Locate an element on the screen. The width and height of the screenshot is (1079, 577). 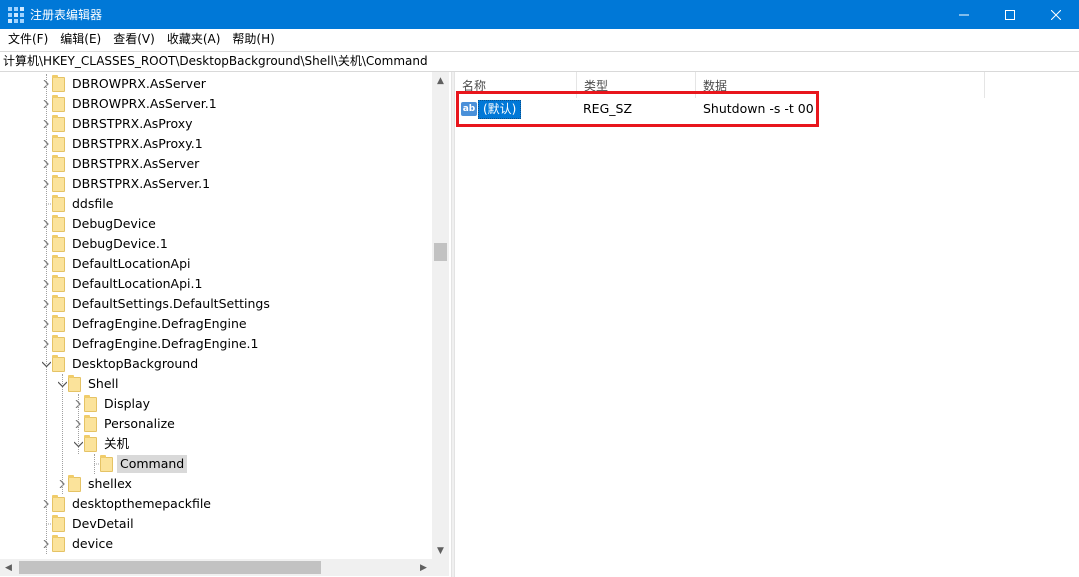
menu-edit: 编辑(E) is located at coordinates (80, 39).